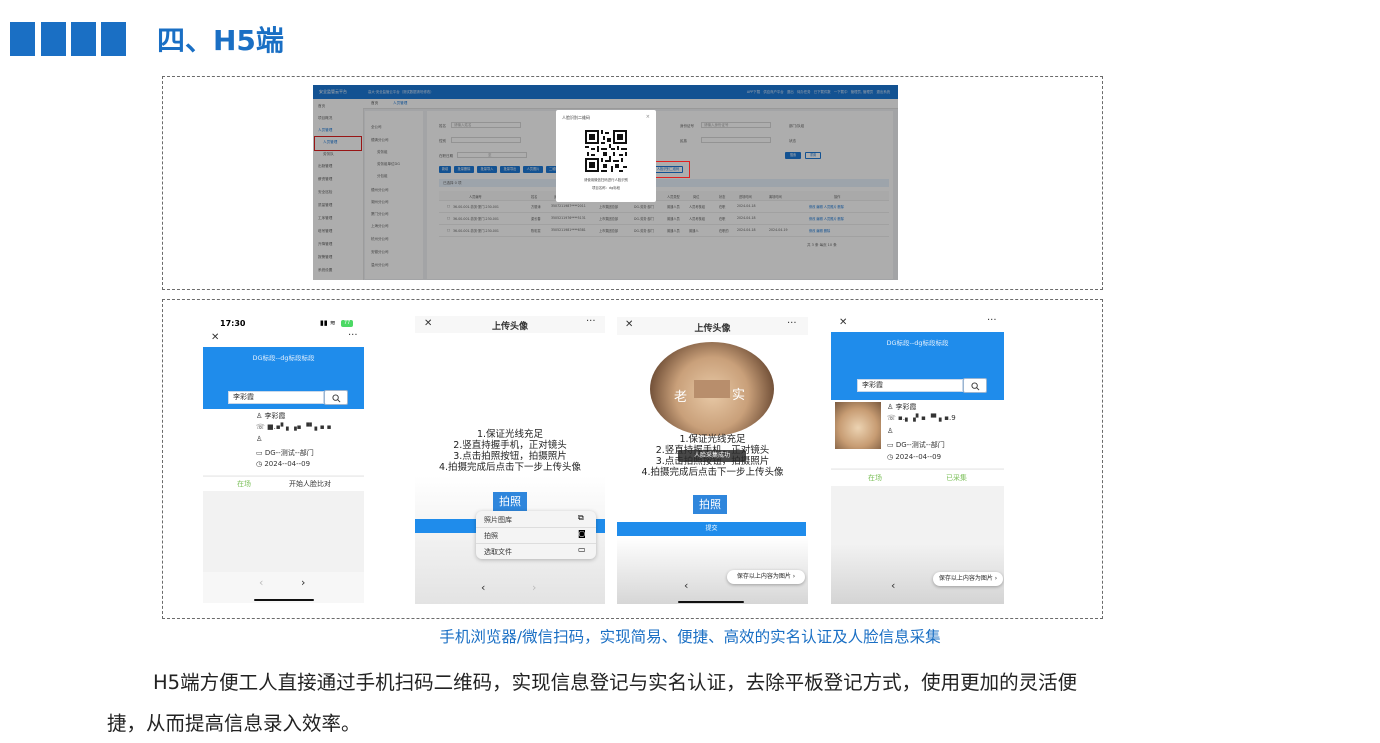 The height and width of the screenshot is (743, 1380). I want to click on start-face-compare-button: 开始人脸比对, so click(310, 484).